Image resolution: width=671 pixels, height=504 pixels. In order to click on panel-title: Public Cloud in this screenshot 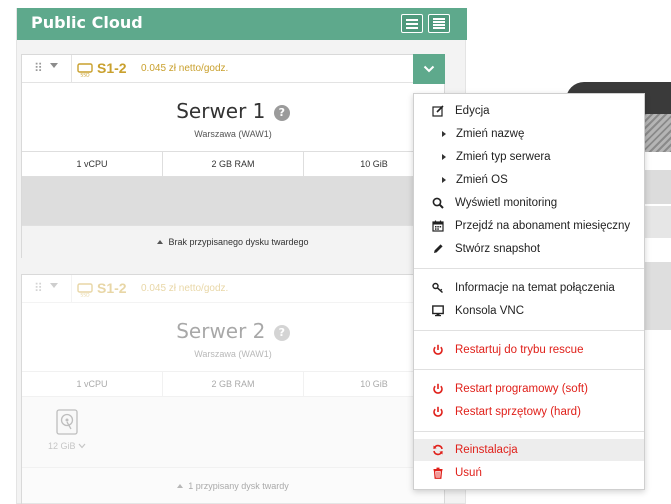, I will do `click(87, 22)`.